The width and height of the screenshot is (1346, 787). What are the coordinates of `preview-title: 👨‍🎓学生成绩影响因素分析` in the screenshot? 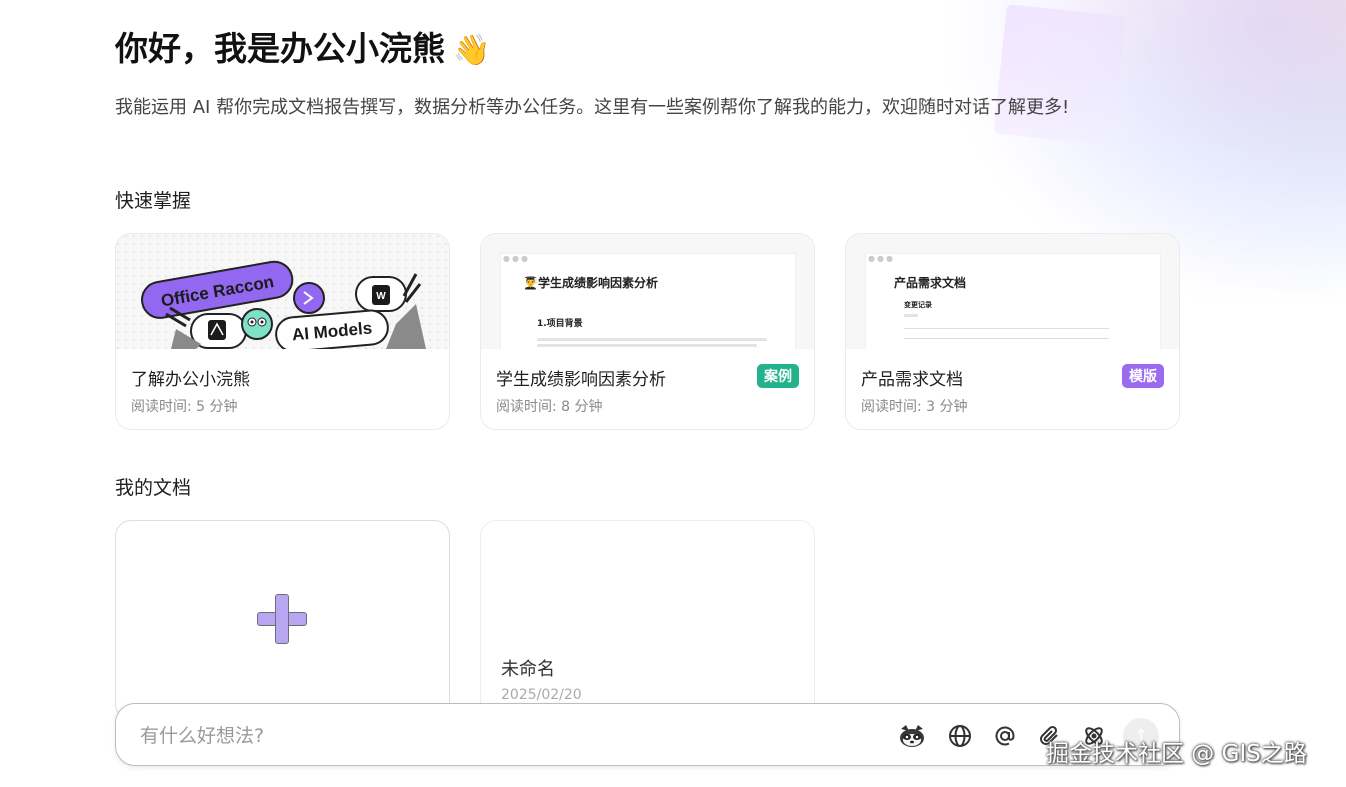 It's located at (590, 283).